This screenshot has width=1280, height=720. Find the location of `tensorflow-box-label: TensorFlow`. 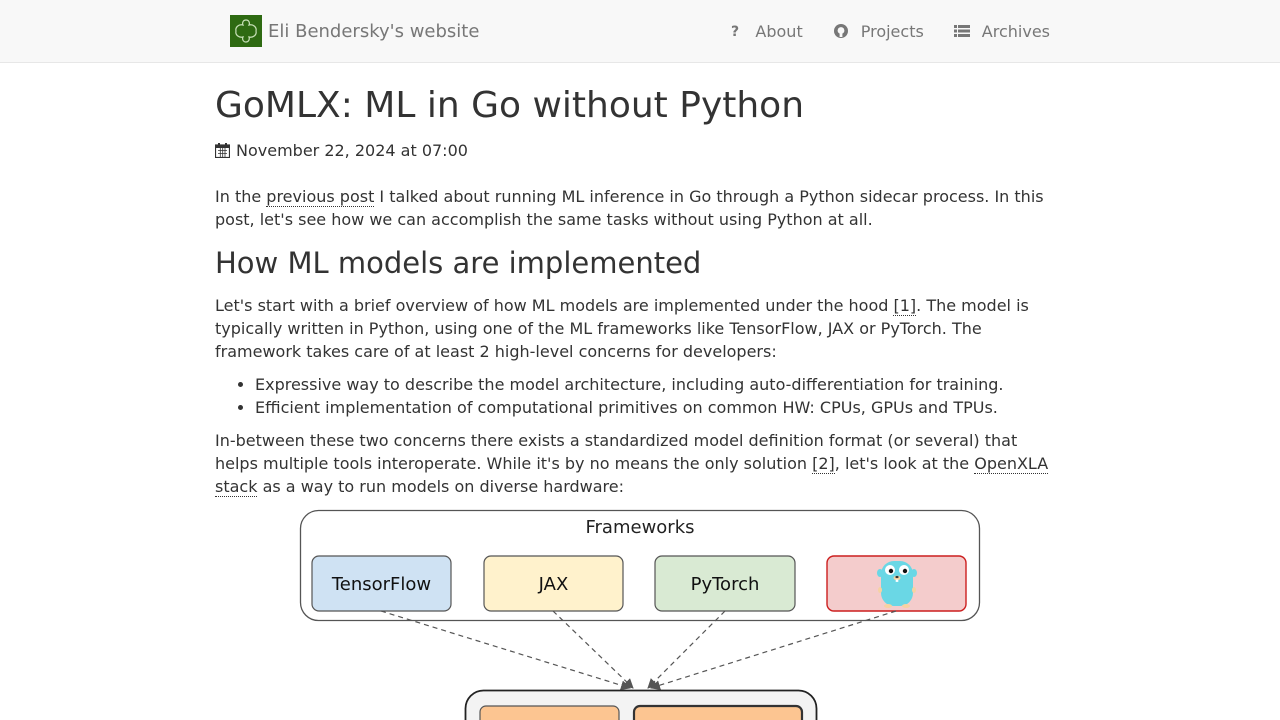

tensorflow-box-label: TensorFlow is located at coordinates (381, 584).